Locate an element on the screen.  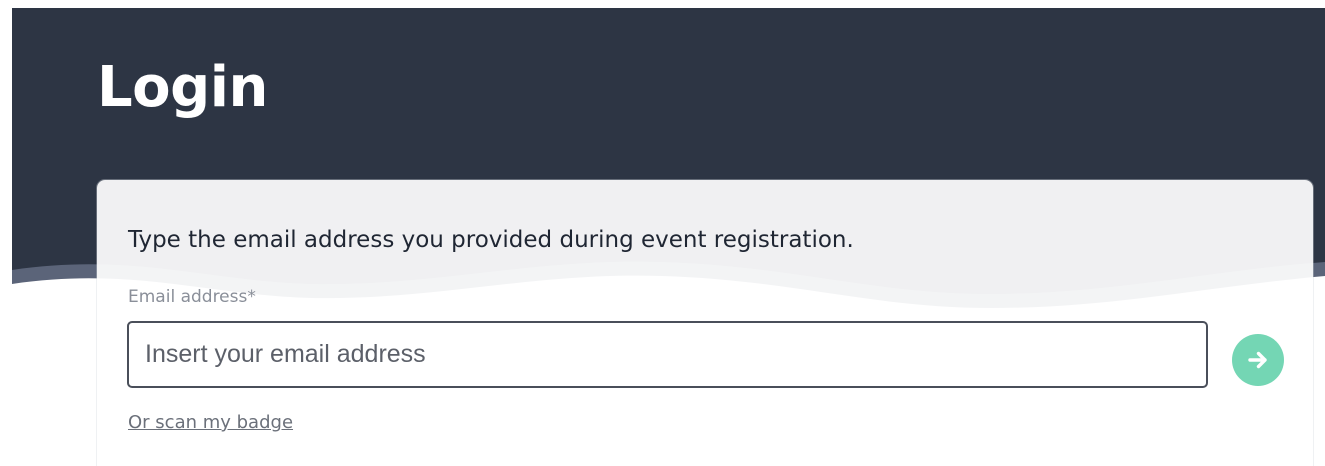
arrow-right-icon is located at coordinates (1257, 360).